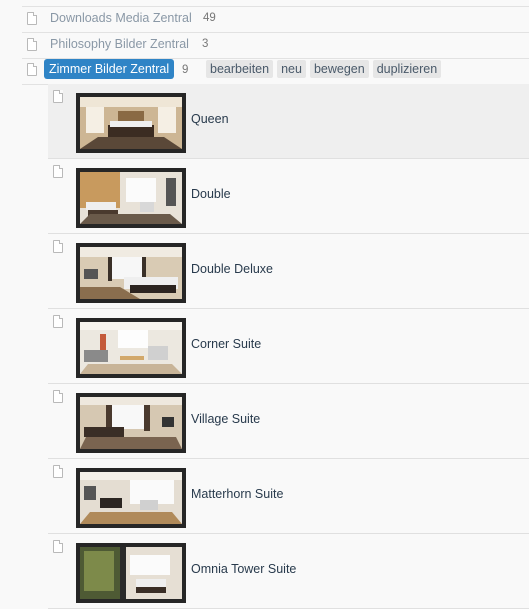 The width and height of the screenshot is (529, 609). Describe the element at coordinates (185, 70) in the screenshot. I see `folder-count: 9` at that location.